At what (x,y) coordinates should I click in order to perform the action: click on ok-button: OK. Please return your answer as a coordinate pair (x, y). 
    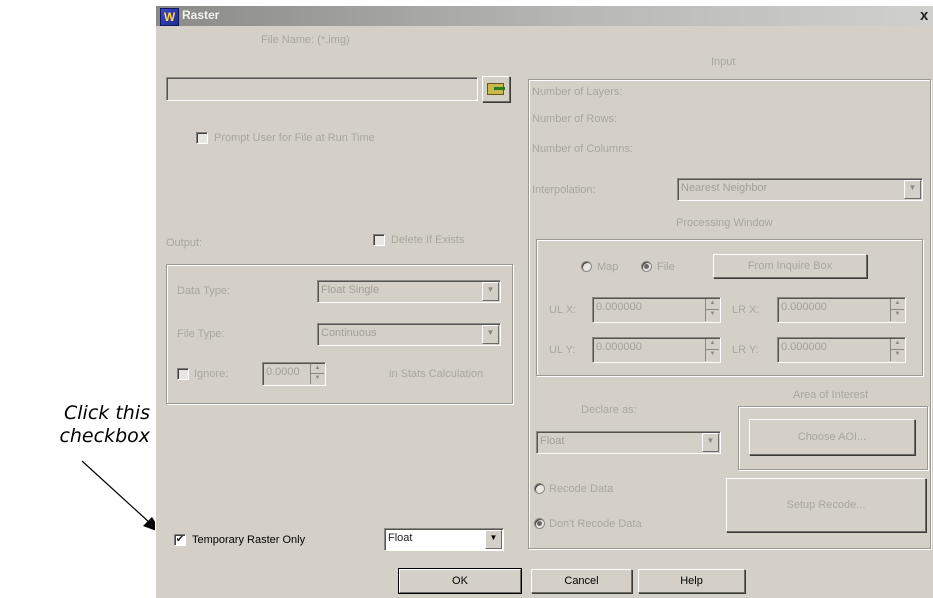
    Looking at the image, I should click on (460, 581).